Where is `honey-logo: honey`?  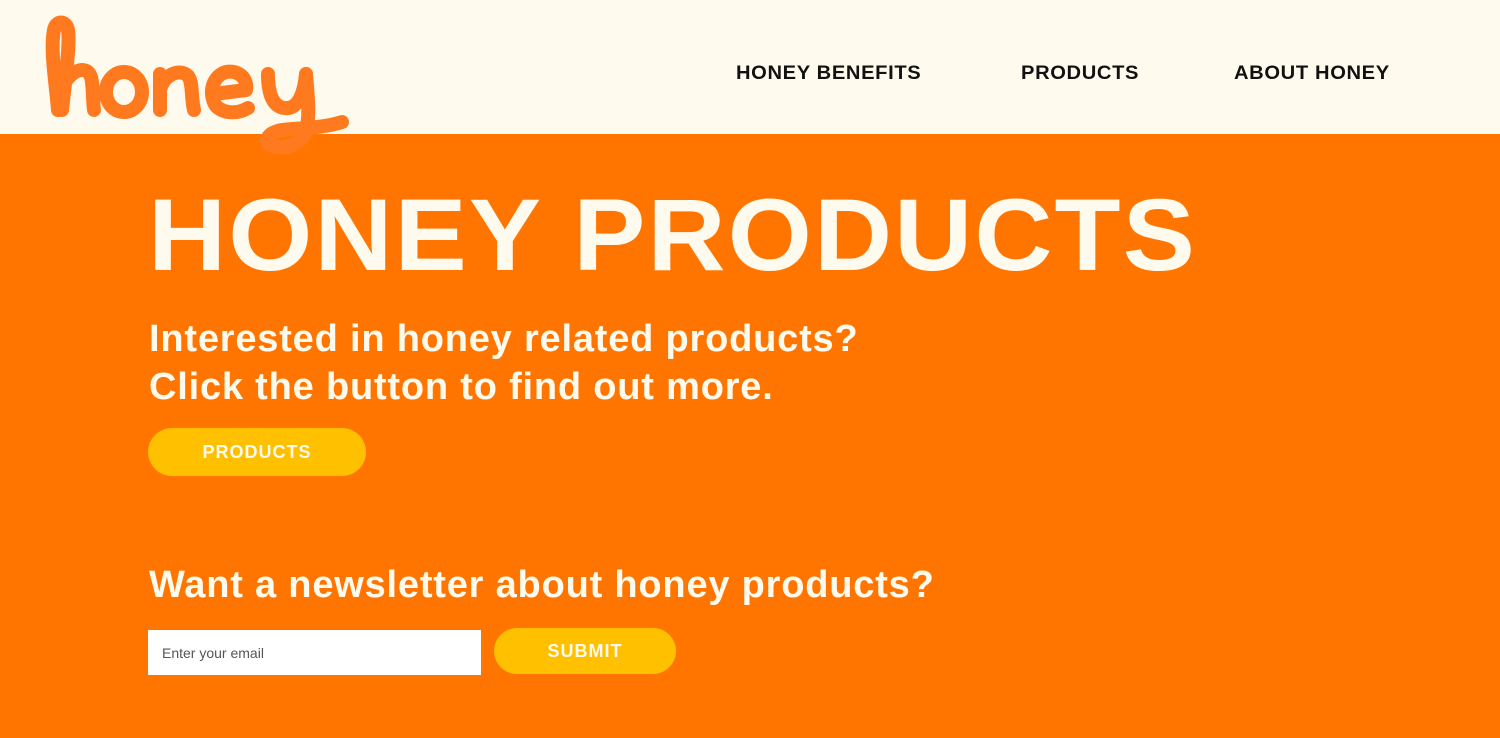 honey-logo: honey is located at coordinates (196, 88).